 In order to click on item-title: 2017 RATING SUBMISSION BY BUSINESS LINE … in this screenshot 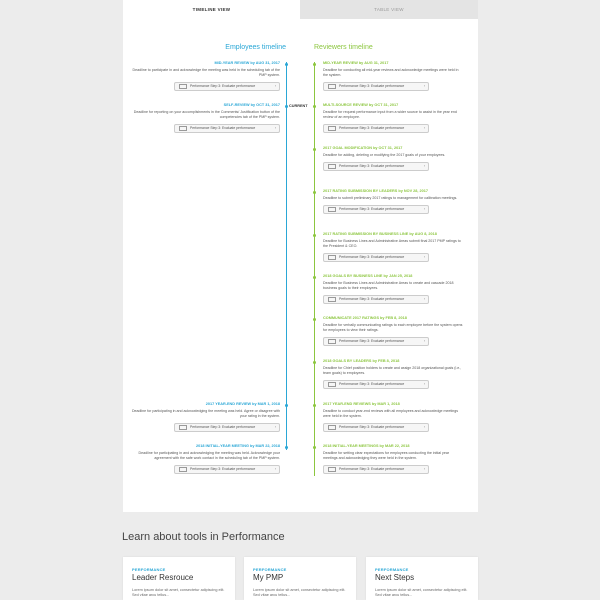, I will do `click(380, 234)`.